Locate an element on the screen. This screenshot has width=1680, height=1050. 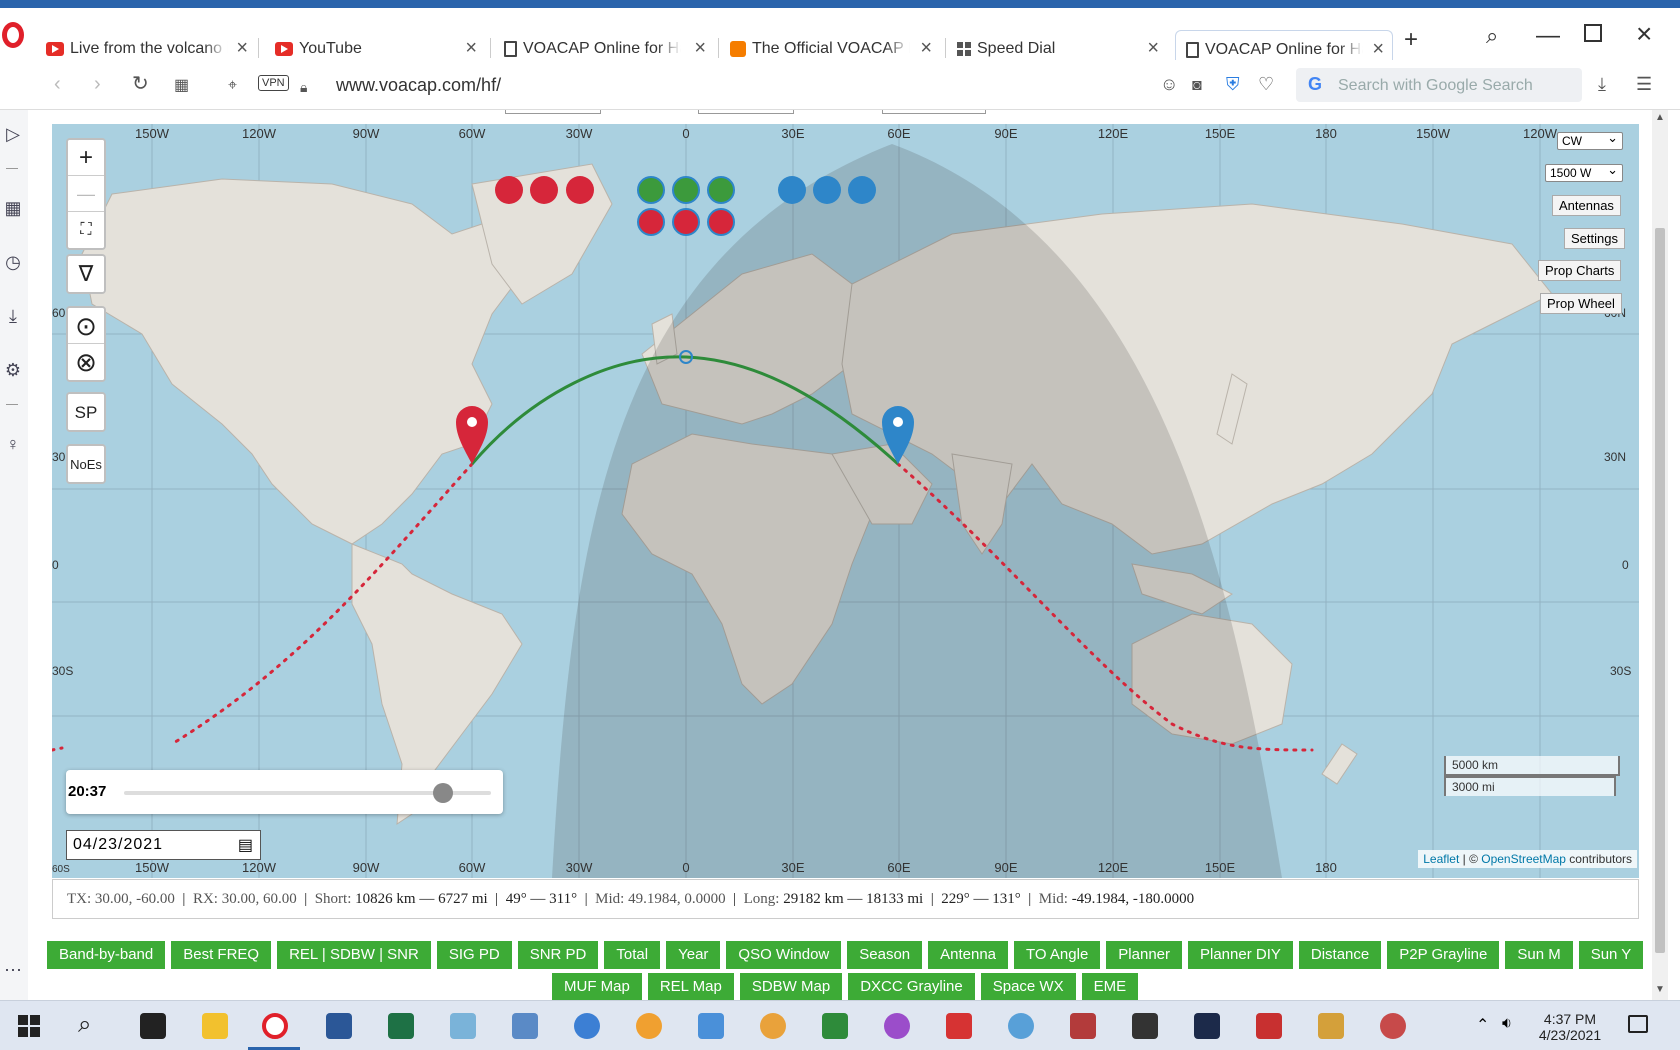
tabs-grid-icon: ▦ is located at coordinates (181, 86).